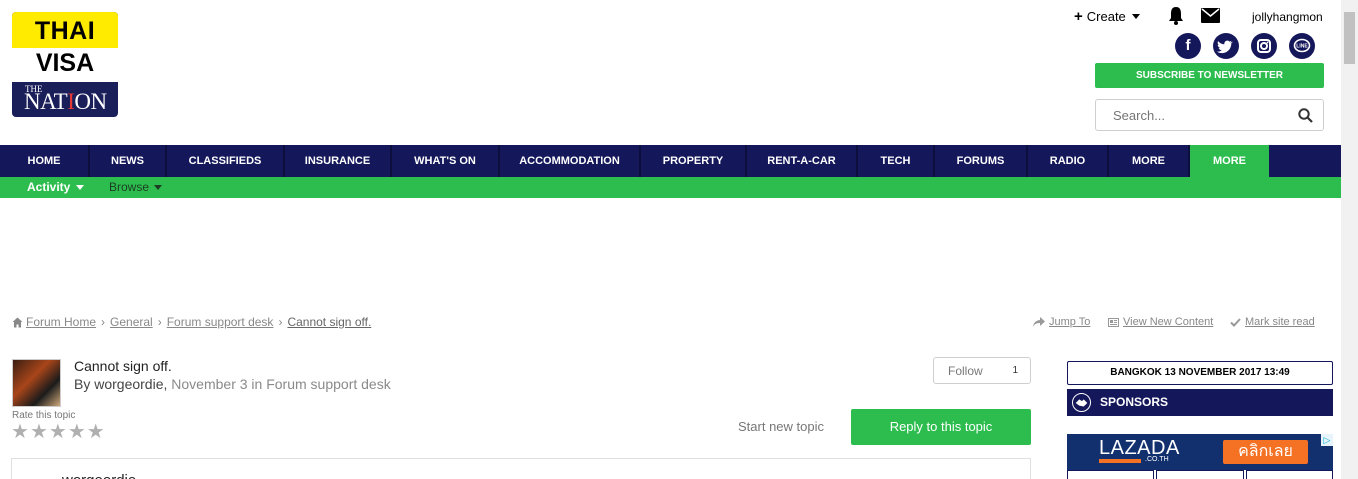 The height and width of the screenshot is (479, 1358). Describe the element at coordinates (1235, 322) in the screenshot. I see `check-icon` at that location.